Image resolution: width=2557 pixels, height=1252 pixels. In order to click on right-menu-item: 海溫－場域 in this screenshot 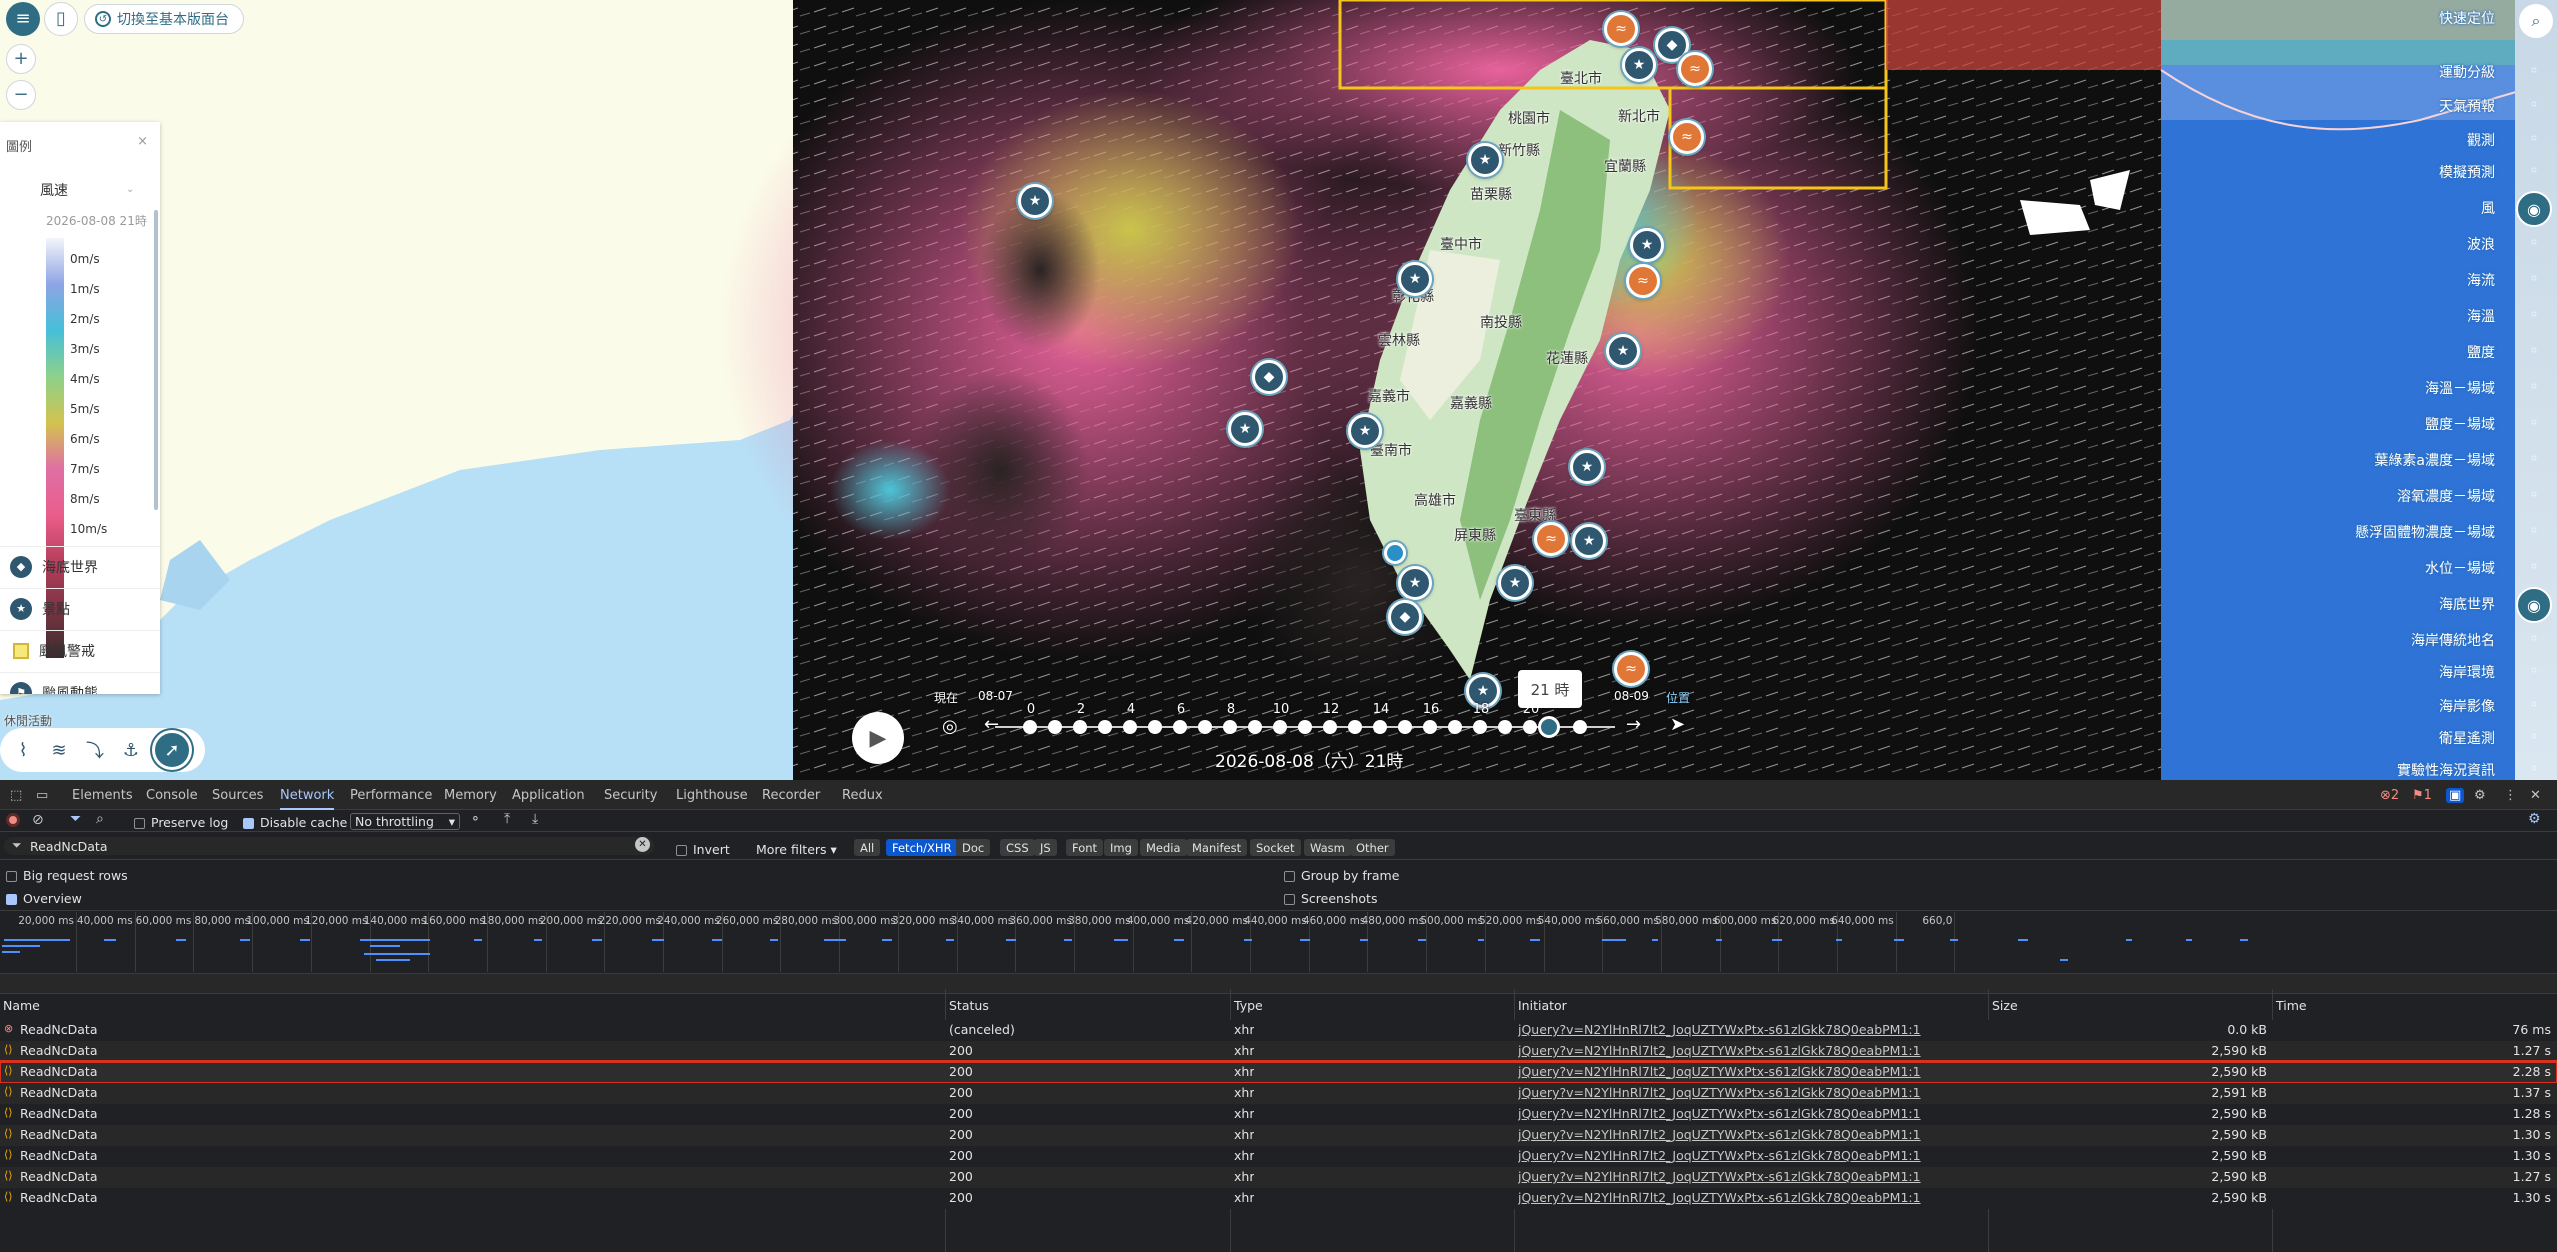, I will do `click(2460, 388)`.